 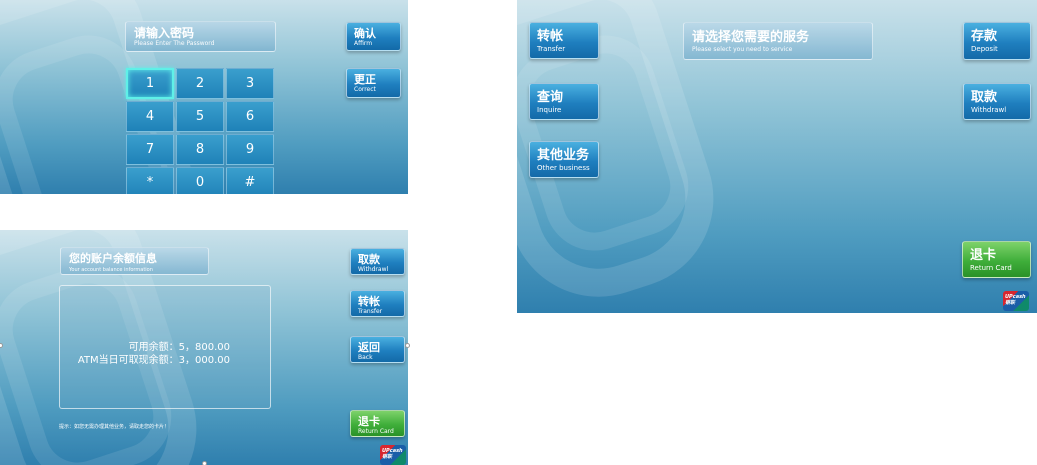 I want to click on balance-upcash-logo: UPcash 银联, so click(x=393, y=455).